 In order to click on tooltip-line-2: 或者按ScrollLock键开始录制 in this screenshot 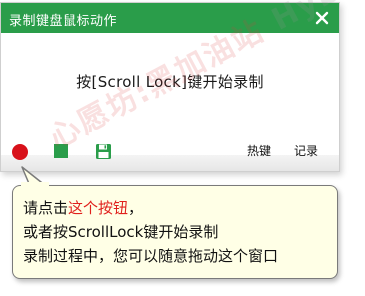, I will do `click(121, 232)`.